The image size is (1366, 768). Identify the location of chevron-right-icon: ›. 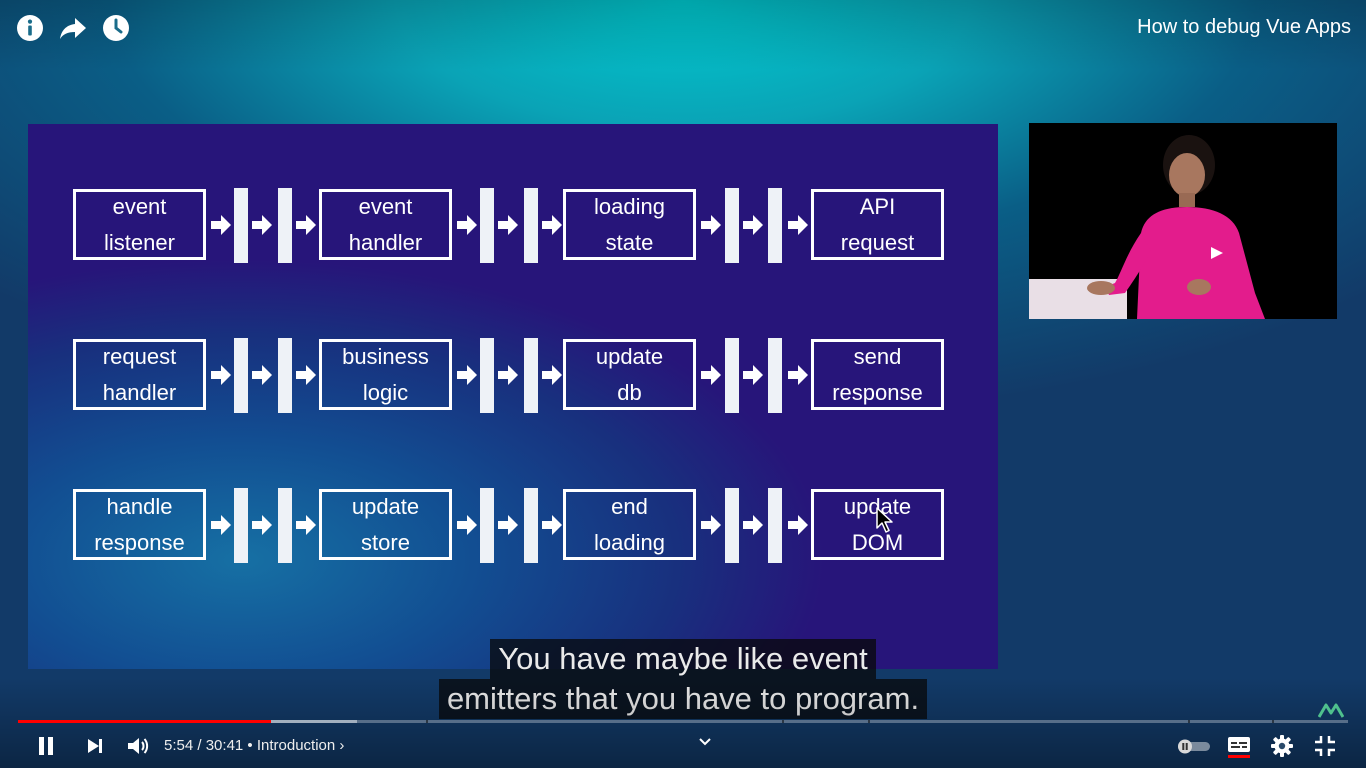
(342, 745).